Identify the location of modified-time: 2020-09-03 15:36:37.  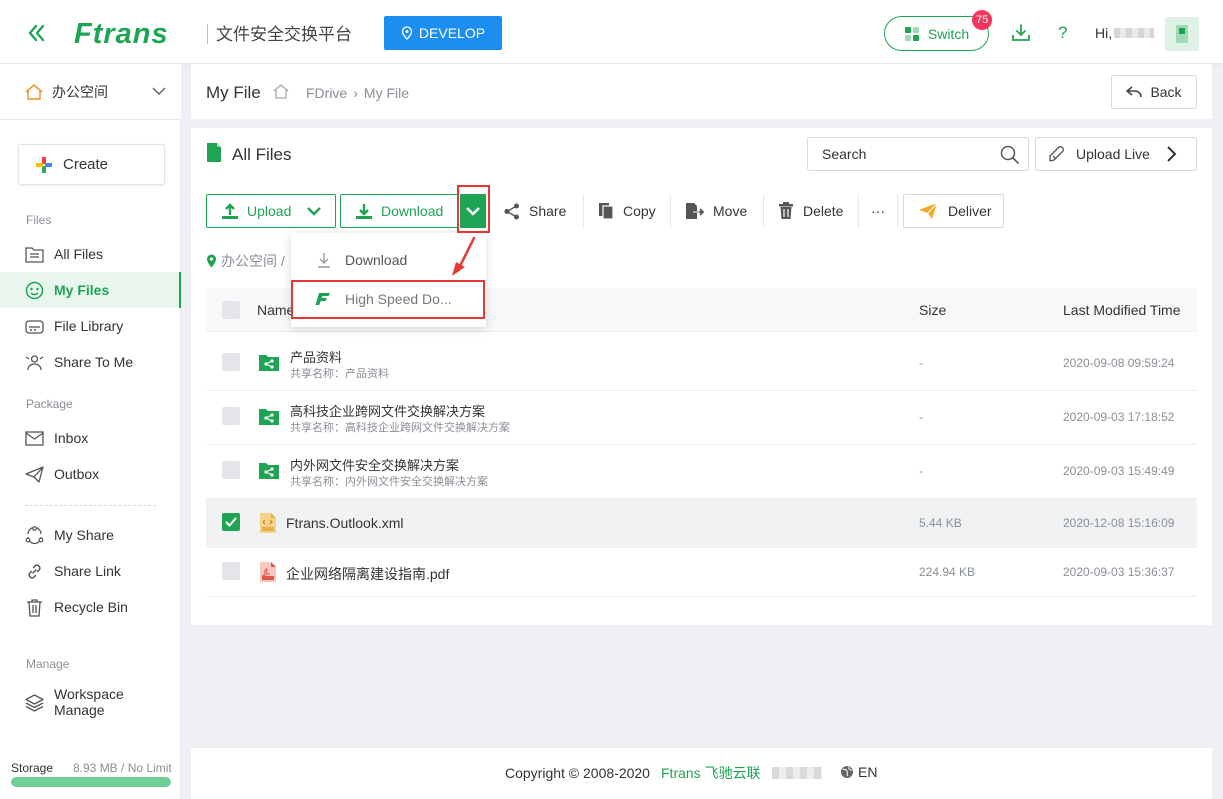
(1119, 572).